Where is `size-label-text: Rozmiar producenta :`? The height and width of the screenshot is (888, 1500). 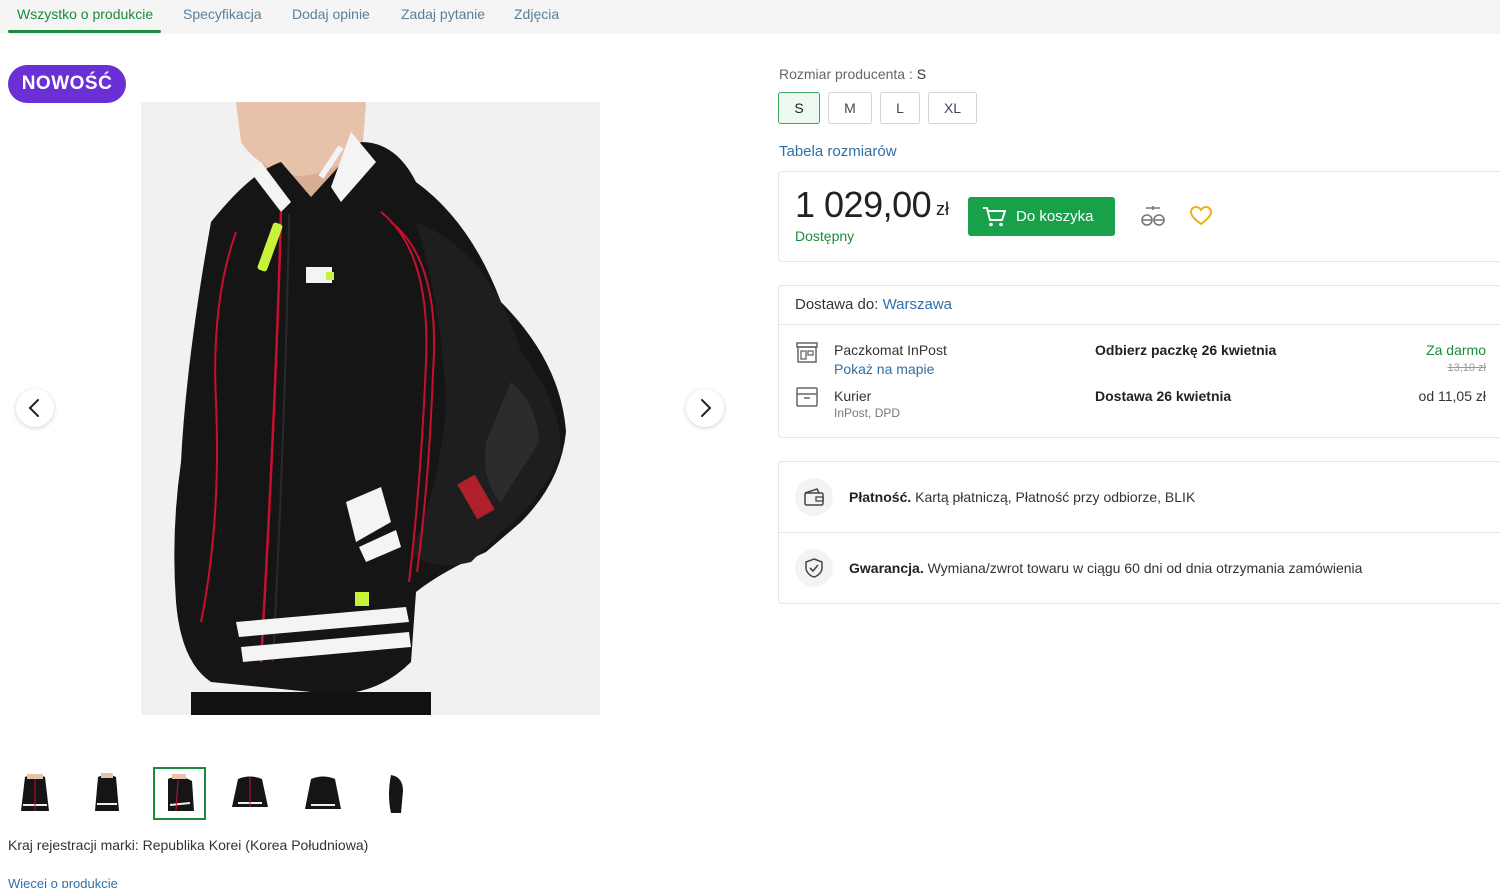
size-label-text: Rozmiar producenta : is located at coordinates (846, 74).